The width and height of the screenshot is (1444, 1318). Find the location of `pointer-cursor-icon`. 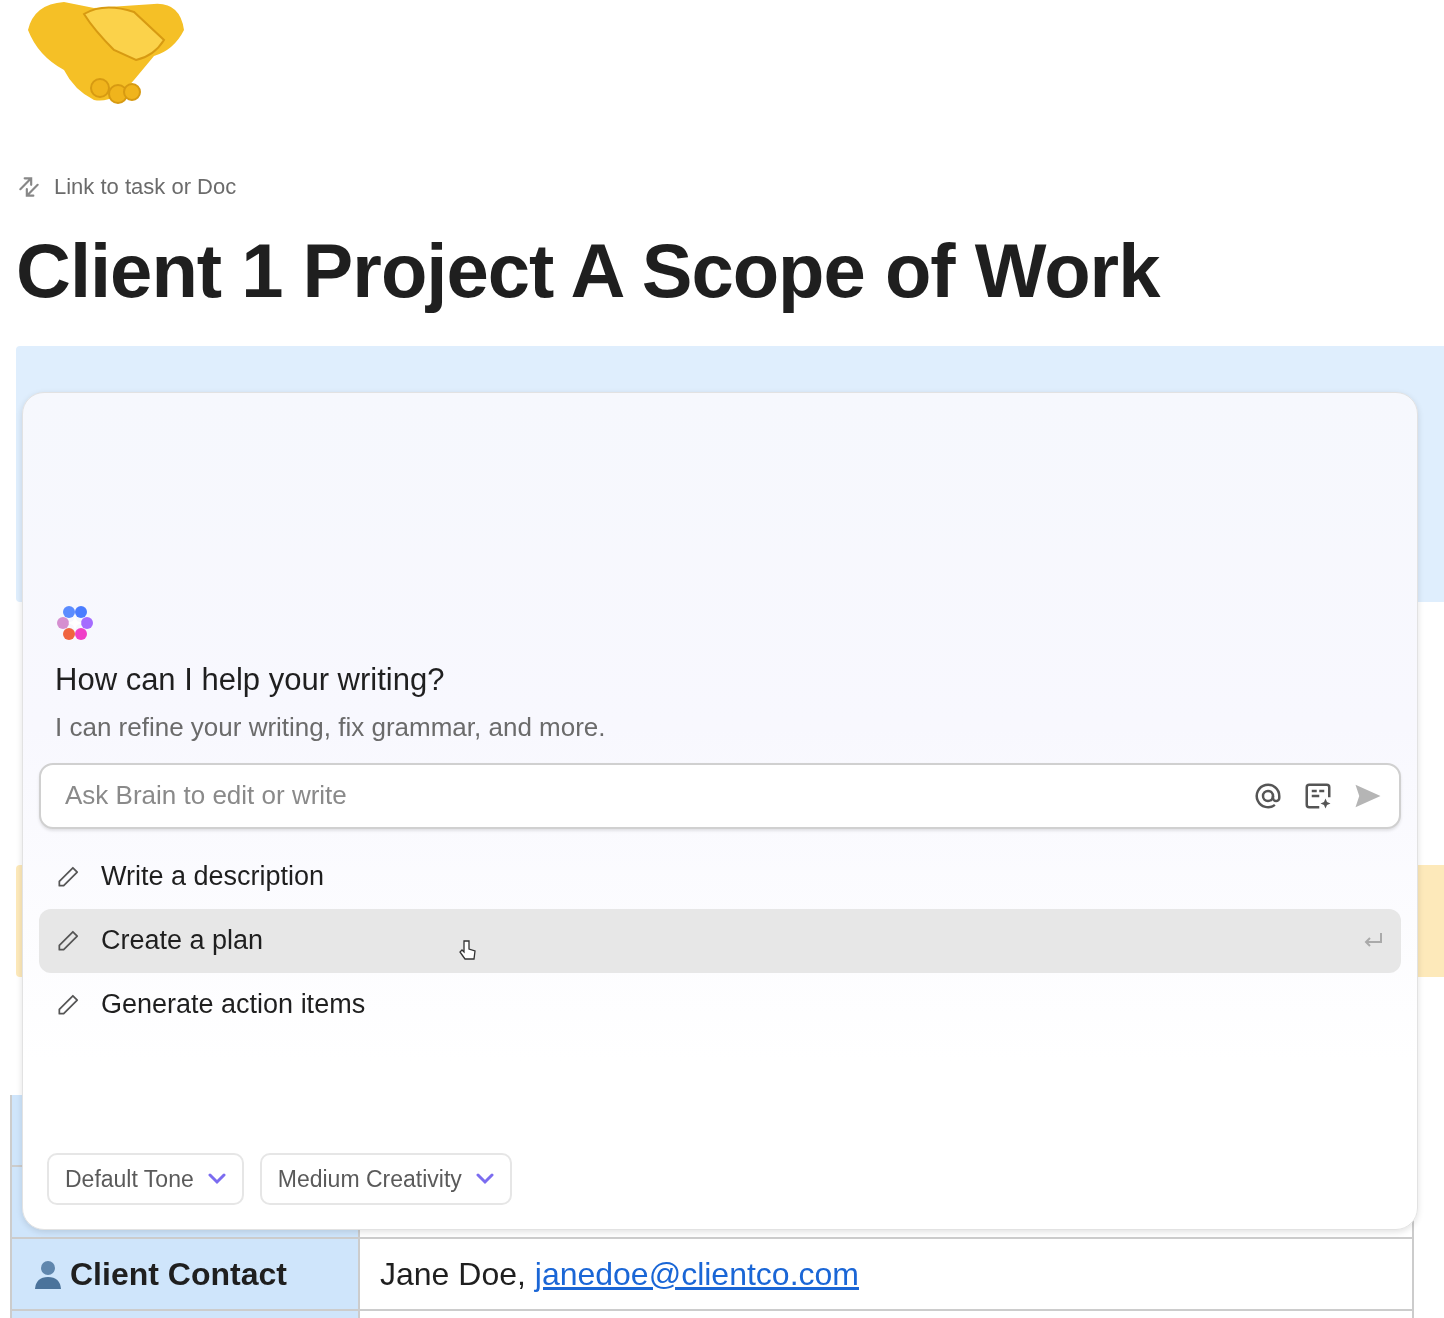

pointer-cursor-icon is located at coordinates (468, 949).